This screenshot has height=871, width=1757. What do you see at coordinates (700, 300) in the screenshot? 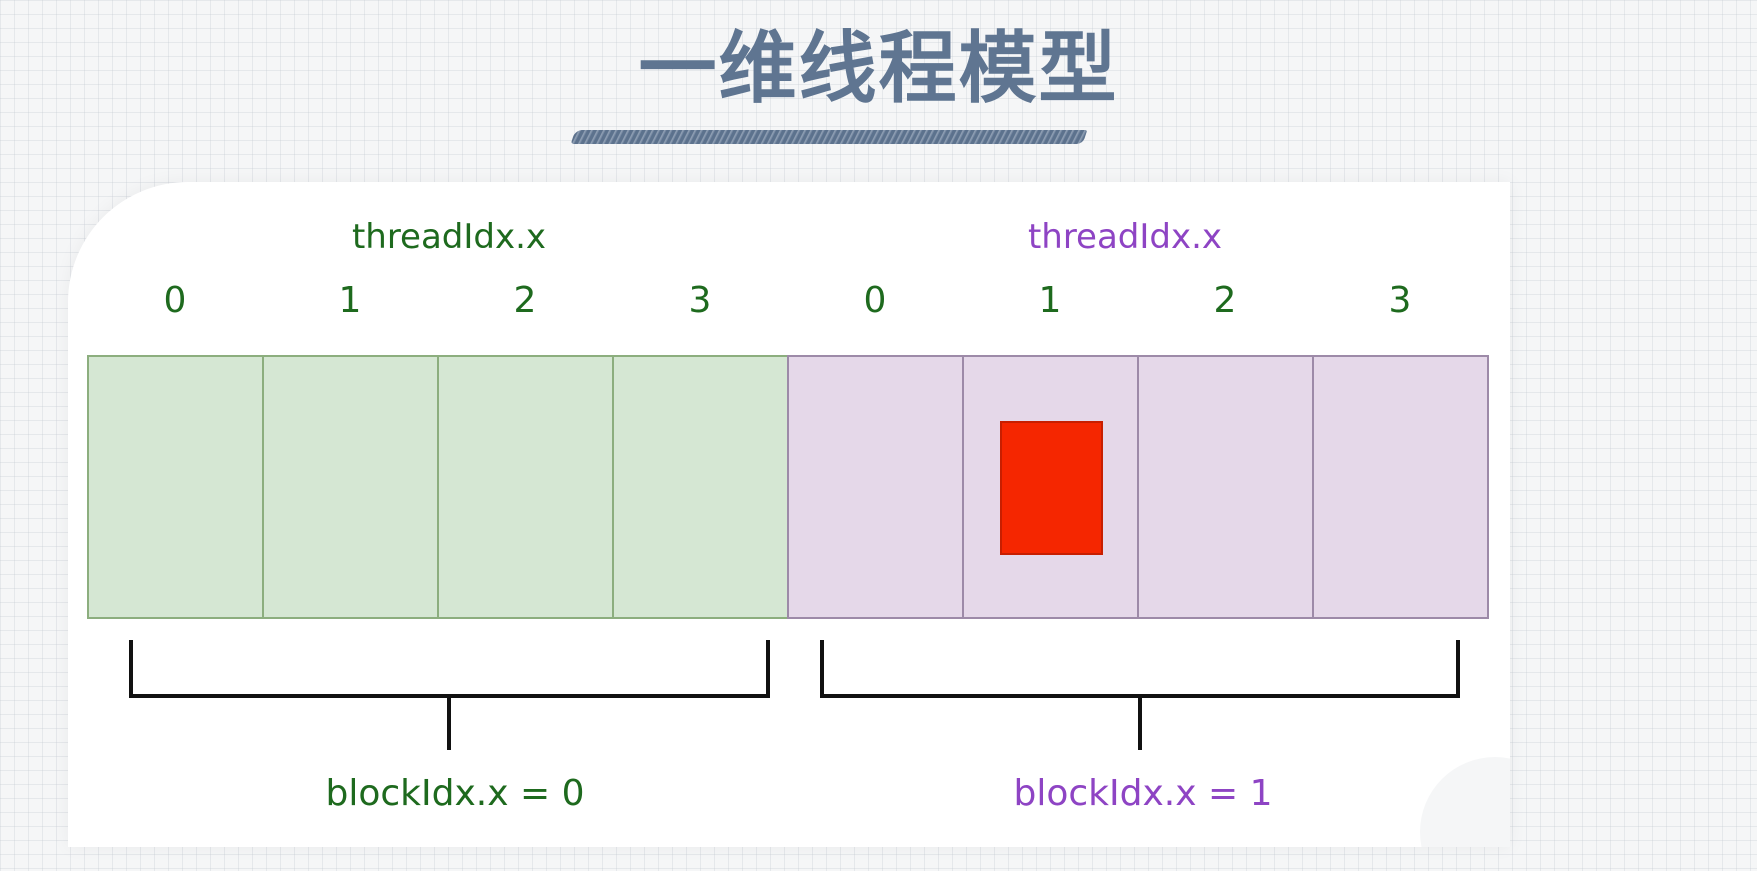
I see `block0-index-3: 3` at bounding box center [700, 300].